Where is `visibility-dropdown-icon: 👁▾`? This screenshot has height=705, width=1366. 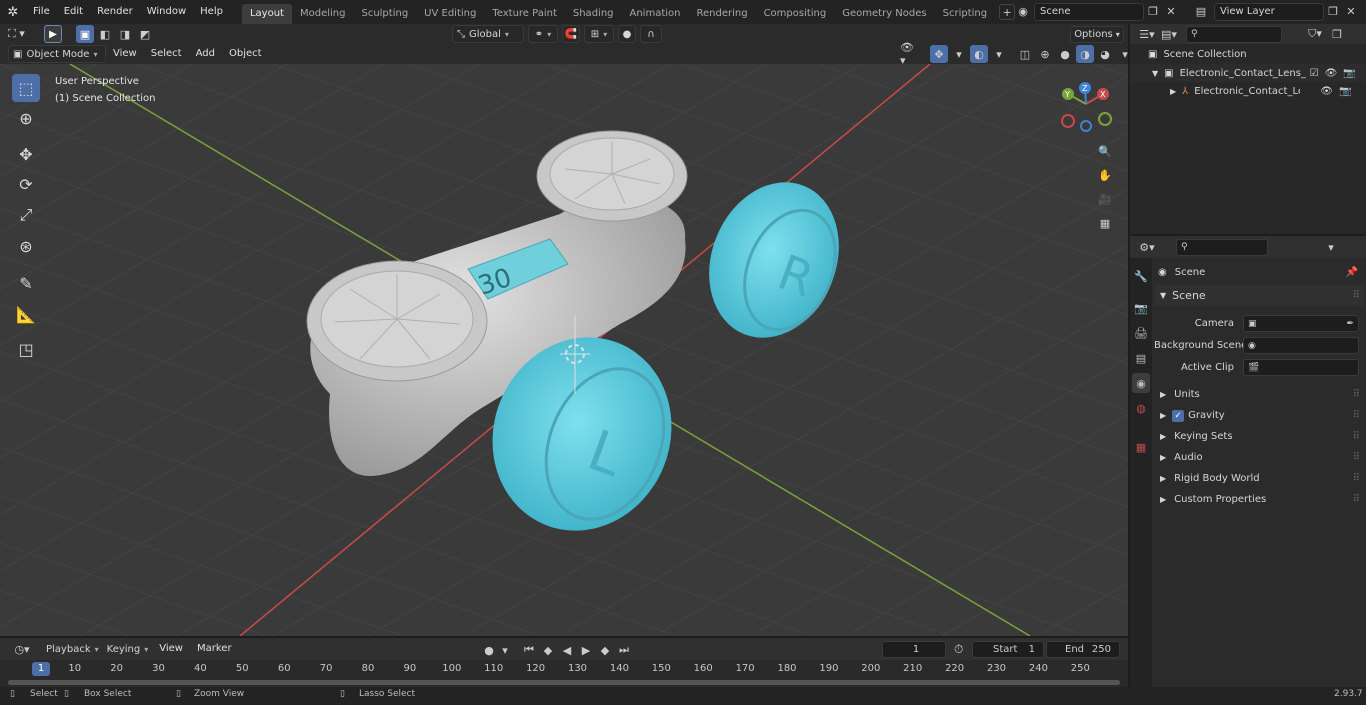
visibility-dropdown-icon: 👁▾ is located at coordinates (909, 54).